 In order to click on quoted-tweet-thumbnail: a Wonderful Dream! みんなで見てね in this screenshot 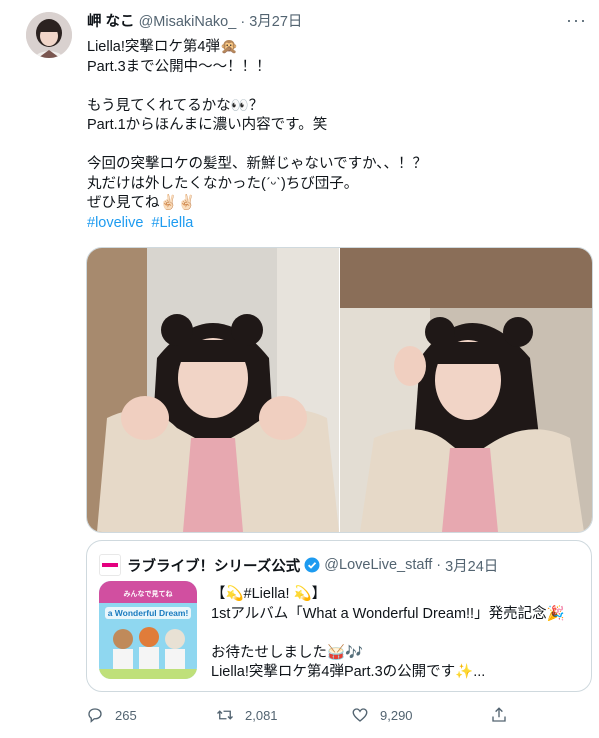, I will do `click(148, 630)`.